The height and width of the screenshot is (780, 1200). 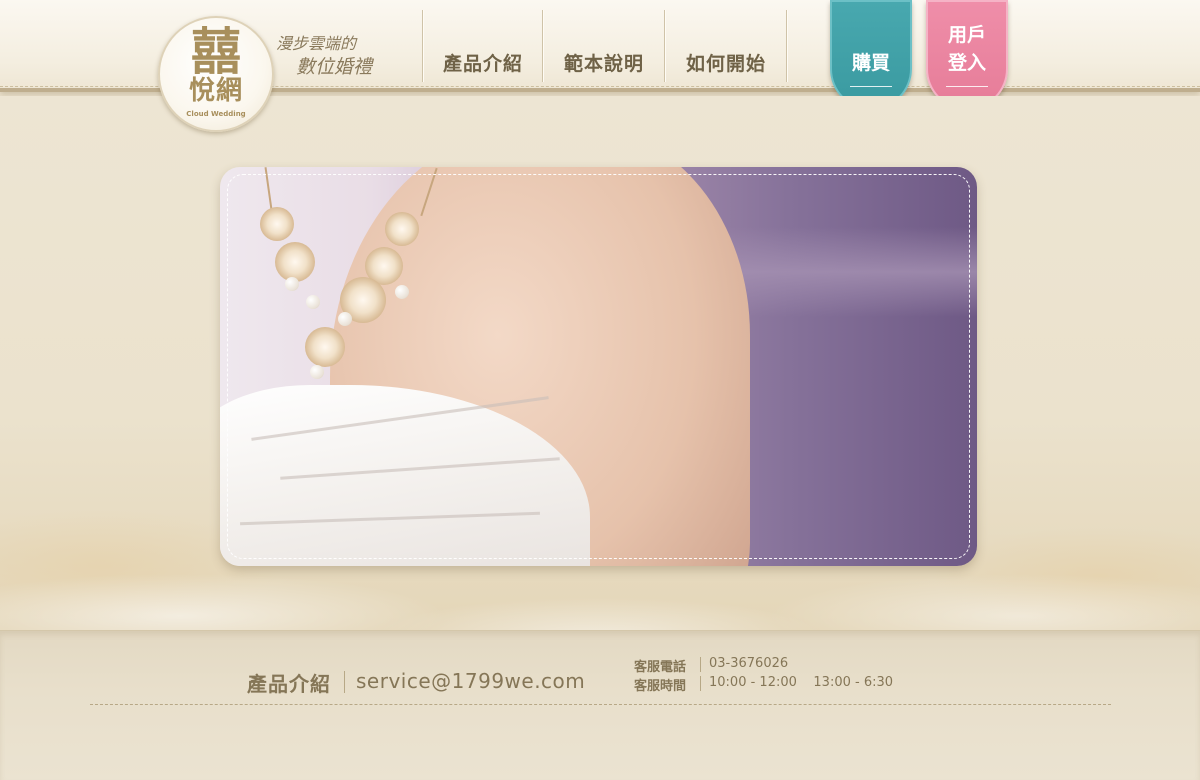 I want to click on login-label-line1: 用戶, so click(x=966, y=35).